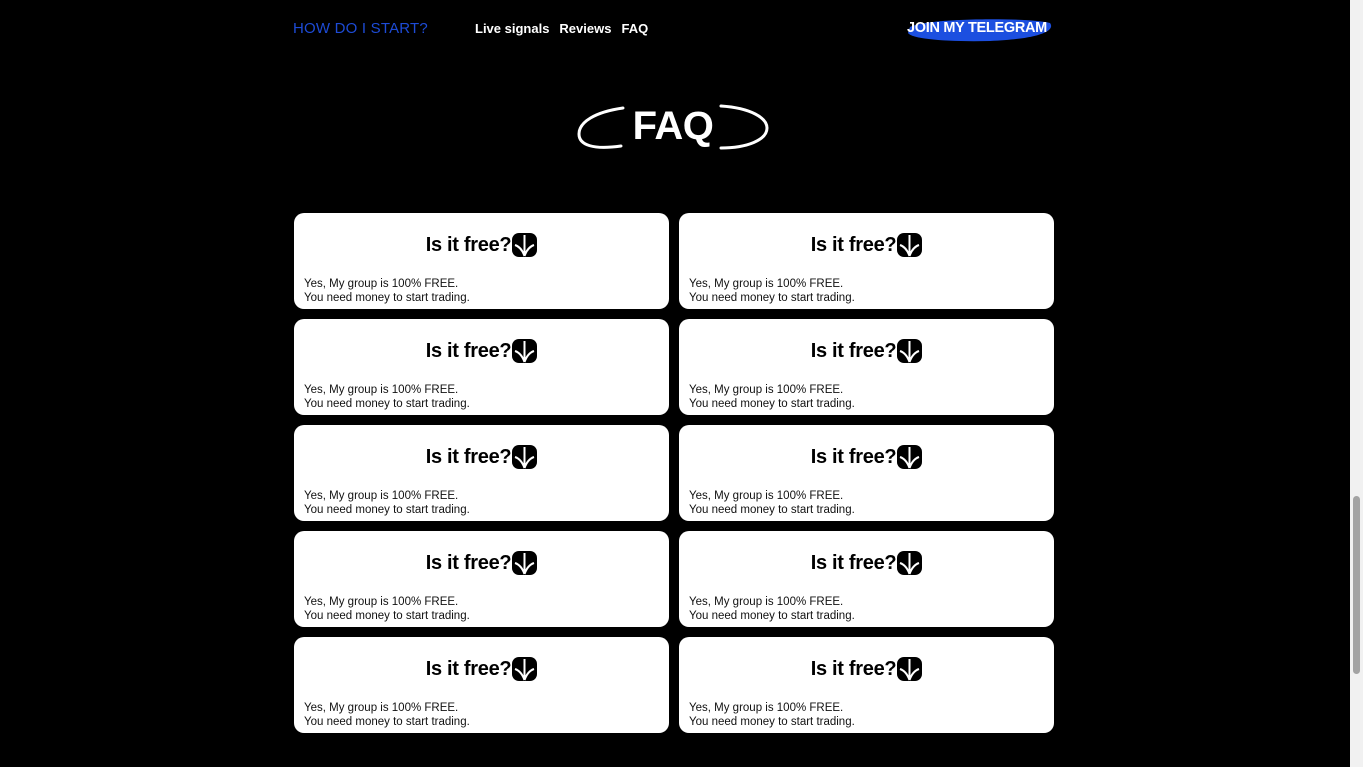 This screenshot has height=767, width=1363. I want to click on scrollbar-thumb, so click(1356, 585).